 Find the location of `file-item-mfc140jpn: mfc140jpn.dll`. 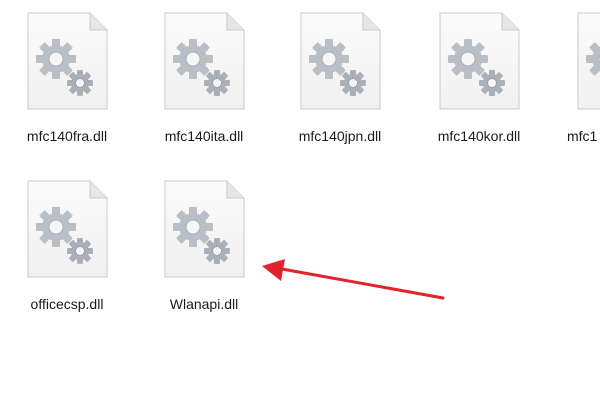

file-item-mfc140jpn: mfc140jpn.dll is located at coordinates (340, 82).